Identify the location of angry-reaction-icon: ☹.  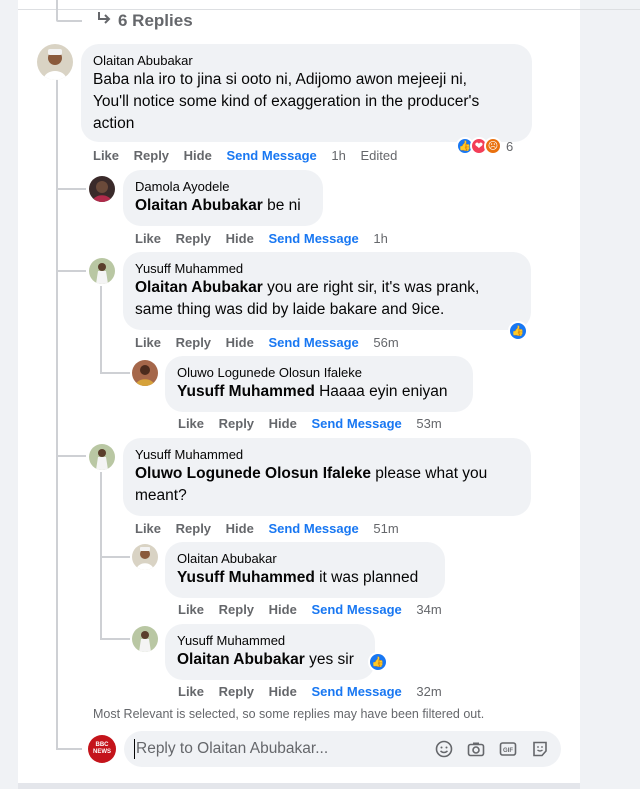
(493, 146).